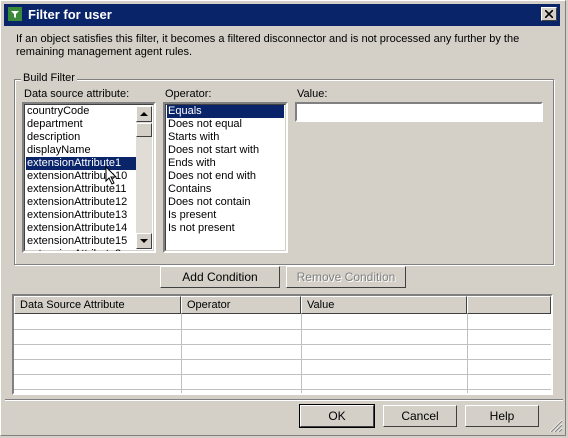 The image size is (568, 438). Describe the element at coordinates (144, 130) in the screenshot. I see `scroll-thumb` at that location.